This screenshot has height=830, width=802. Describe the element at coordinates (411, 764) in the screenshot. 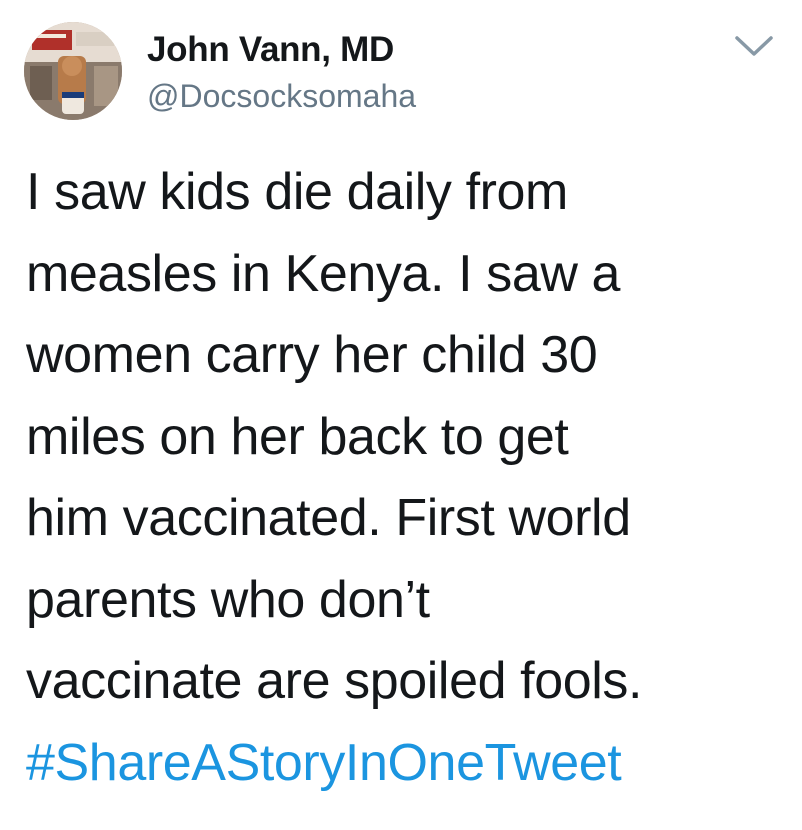

I see `hashtag-link: #ShareAStoryInOneTweet` at that location.